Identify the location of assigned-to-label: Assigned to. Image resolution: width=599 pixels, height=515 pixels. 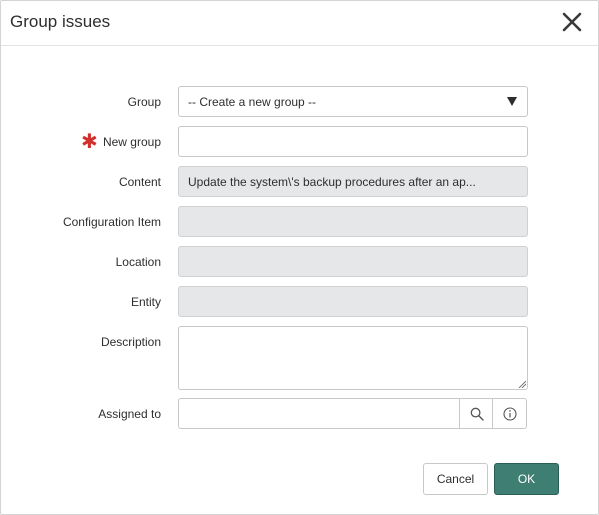
(129, 414).